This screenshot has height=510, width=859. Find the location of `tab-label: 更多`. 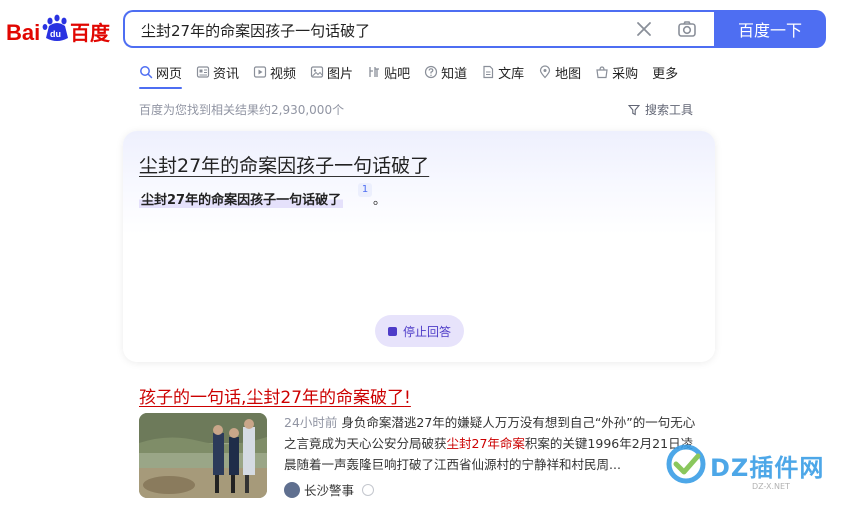

tab-label: 更多 is located at coordinates (665, 74).